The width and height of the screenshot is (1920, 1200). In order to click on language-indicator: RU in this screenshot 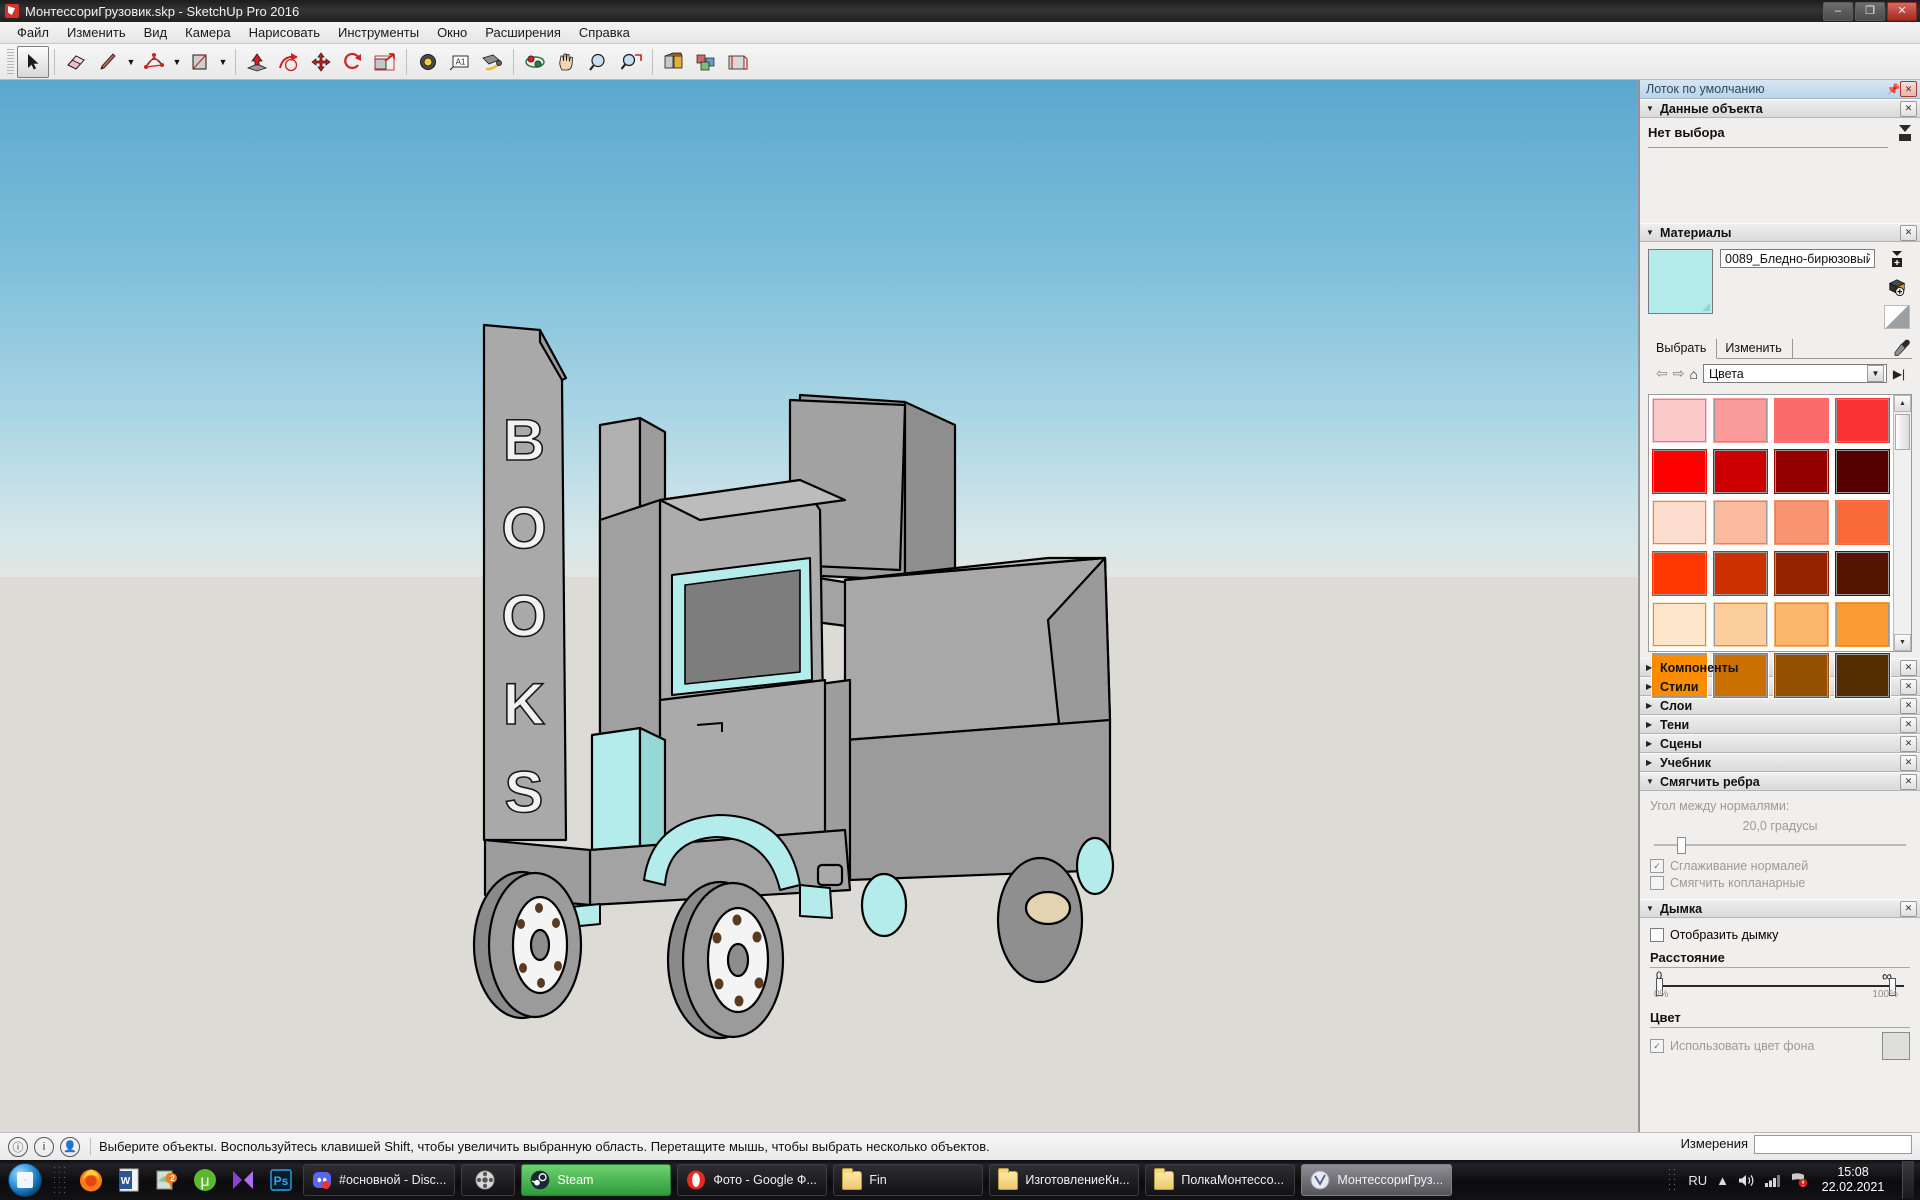, I will do `click(1697, 1180)`.